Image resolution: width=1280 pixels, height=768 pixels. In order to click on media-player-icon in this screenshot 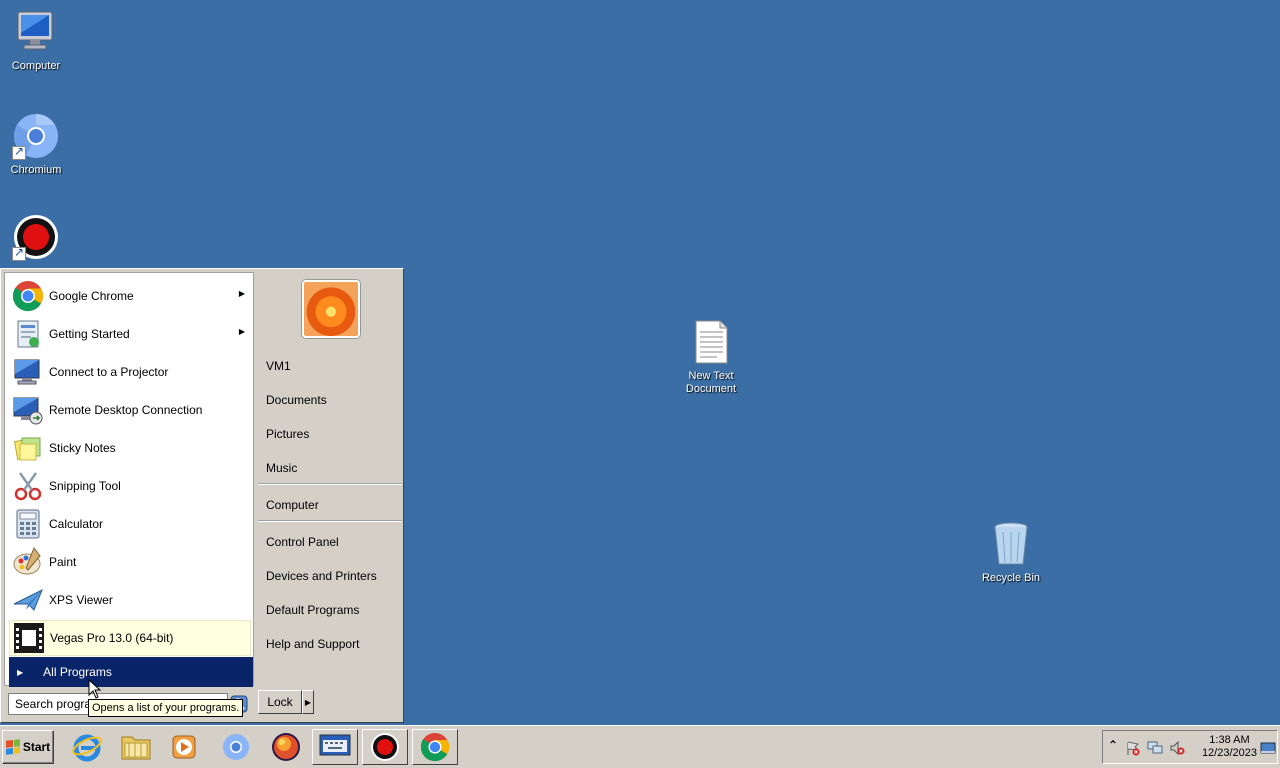, I will do `click(184, 747)`.